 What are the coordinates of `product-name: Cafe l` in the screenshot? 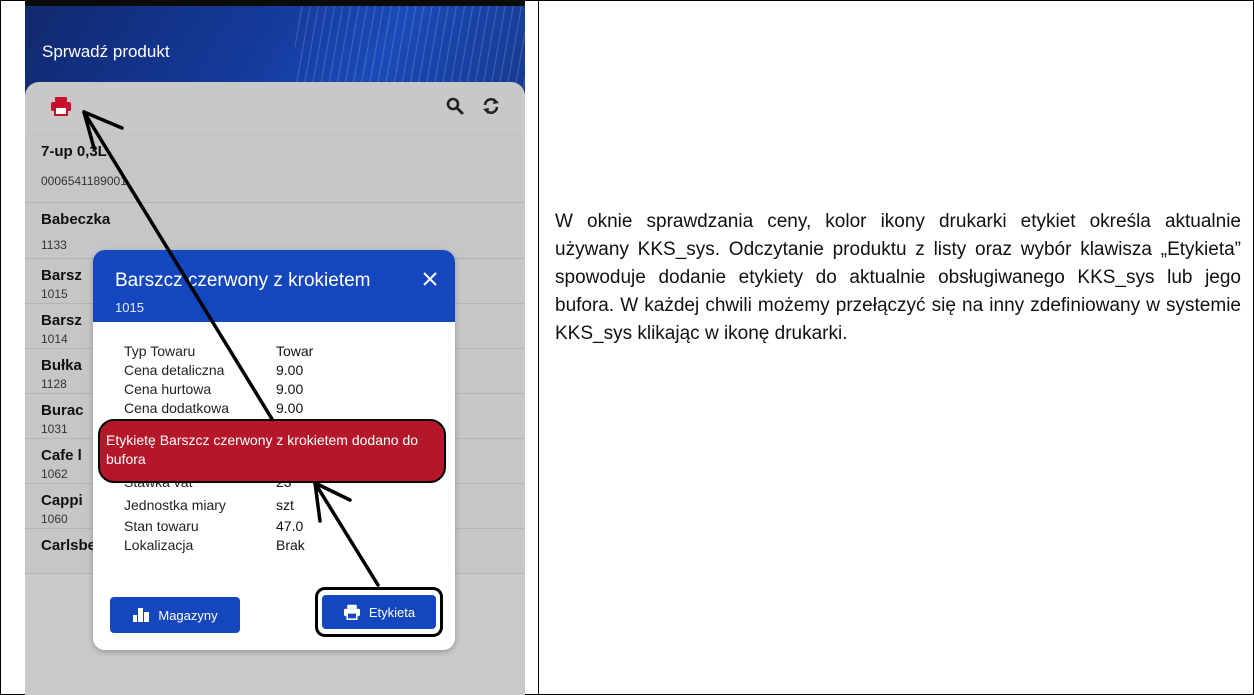 It's located at (61, 455).